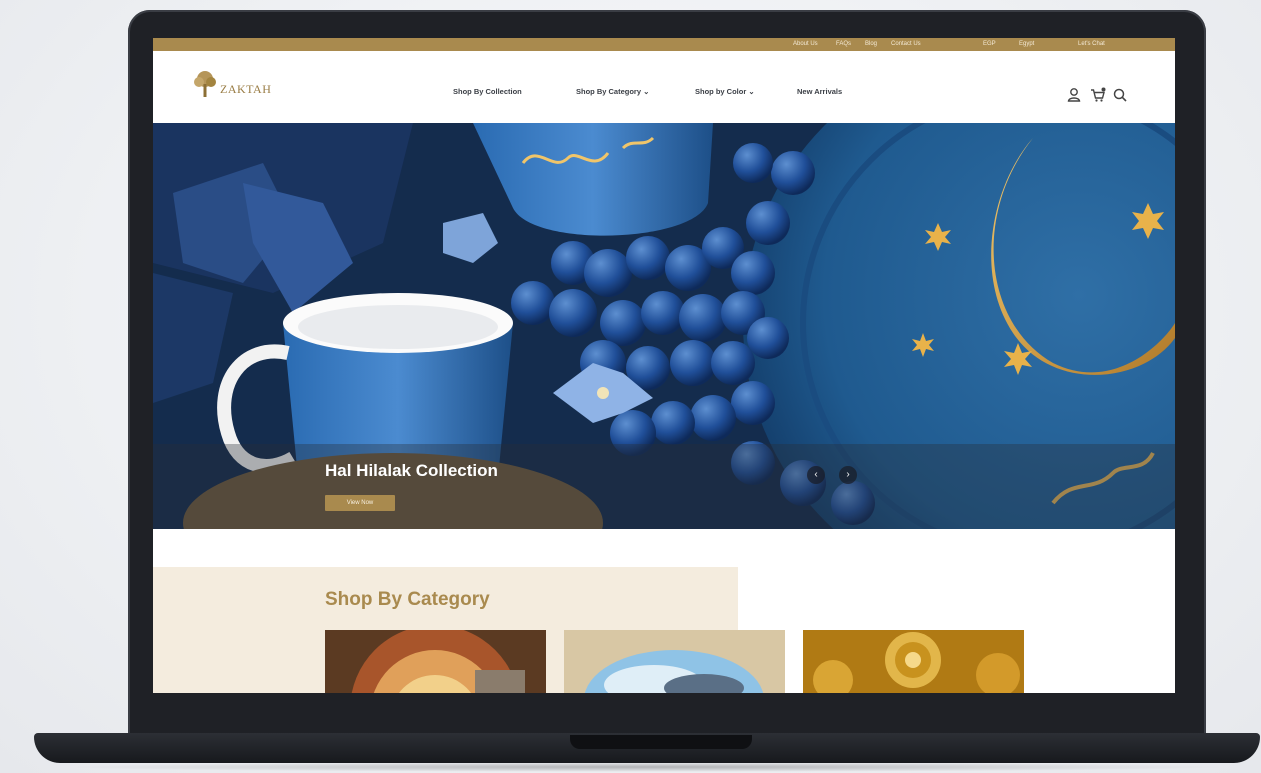 The width and height of the screenshot is (1261, 773). I want to click on search-icon, so click(1120, 95).